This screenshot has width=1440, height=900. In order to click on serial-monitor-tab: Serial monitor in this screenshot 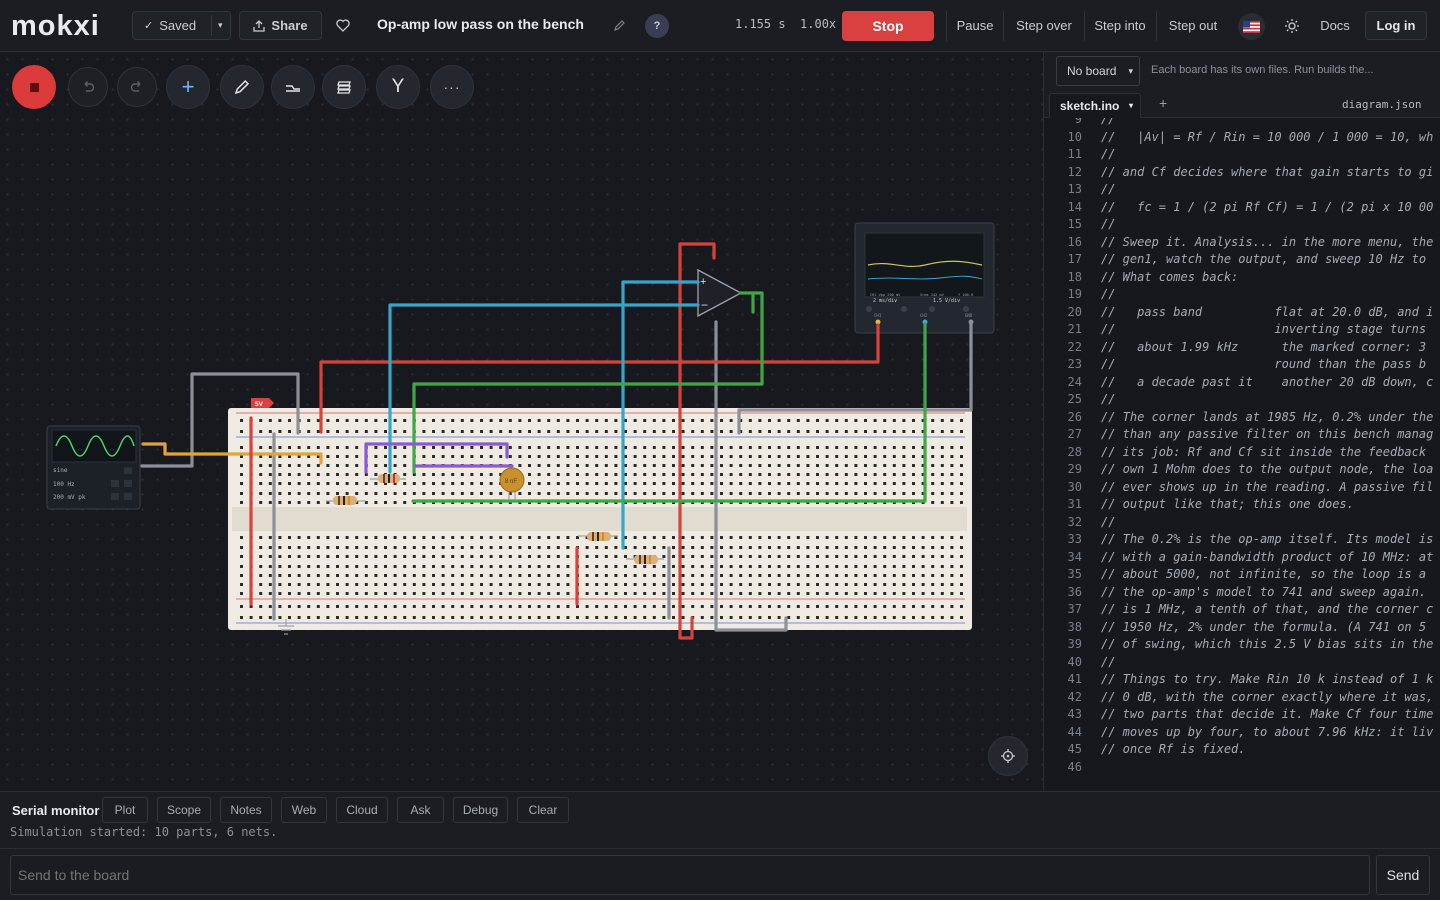, I will do `click(55, 810)`.